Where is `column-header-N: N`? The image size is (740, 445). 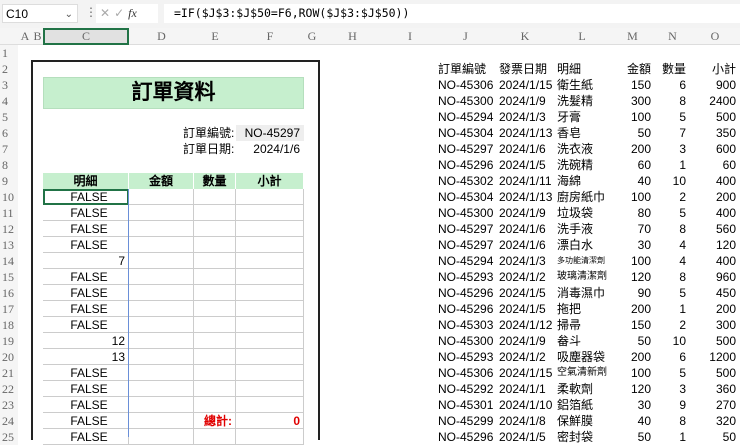 column-header-N: N is located at coordinates (672, 36).